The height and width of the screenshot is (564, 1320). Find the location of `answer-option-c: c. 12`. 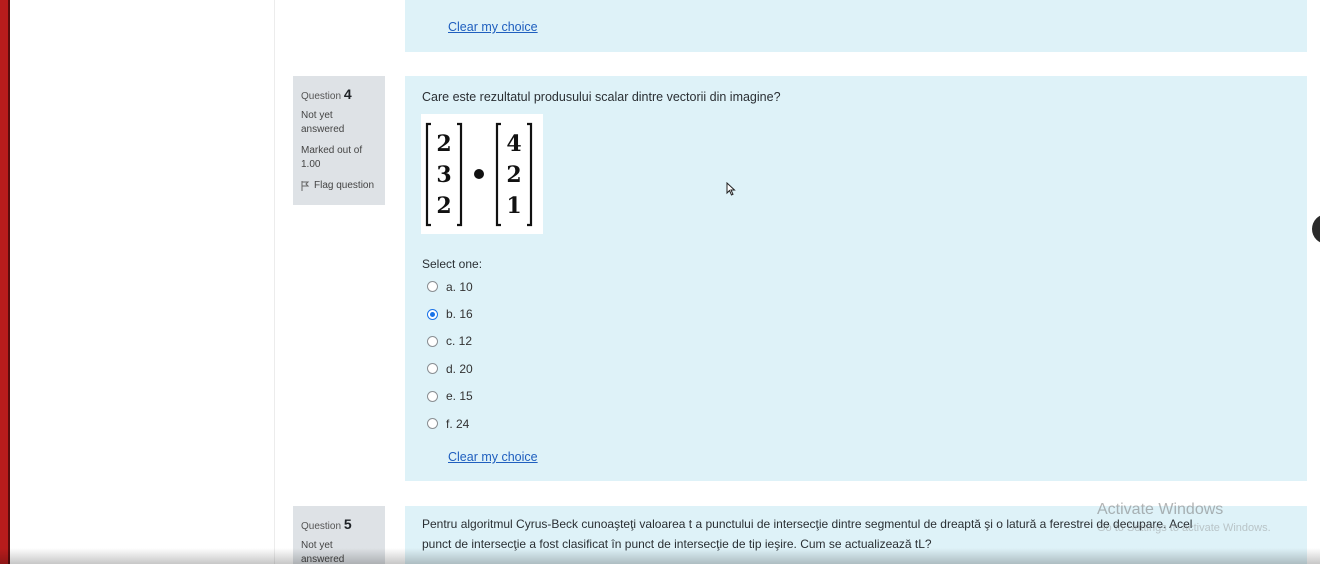

answer-option-c: c. 12 is located at coordinates (450, 341).